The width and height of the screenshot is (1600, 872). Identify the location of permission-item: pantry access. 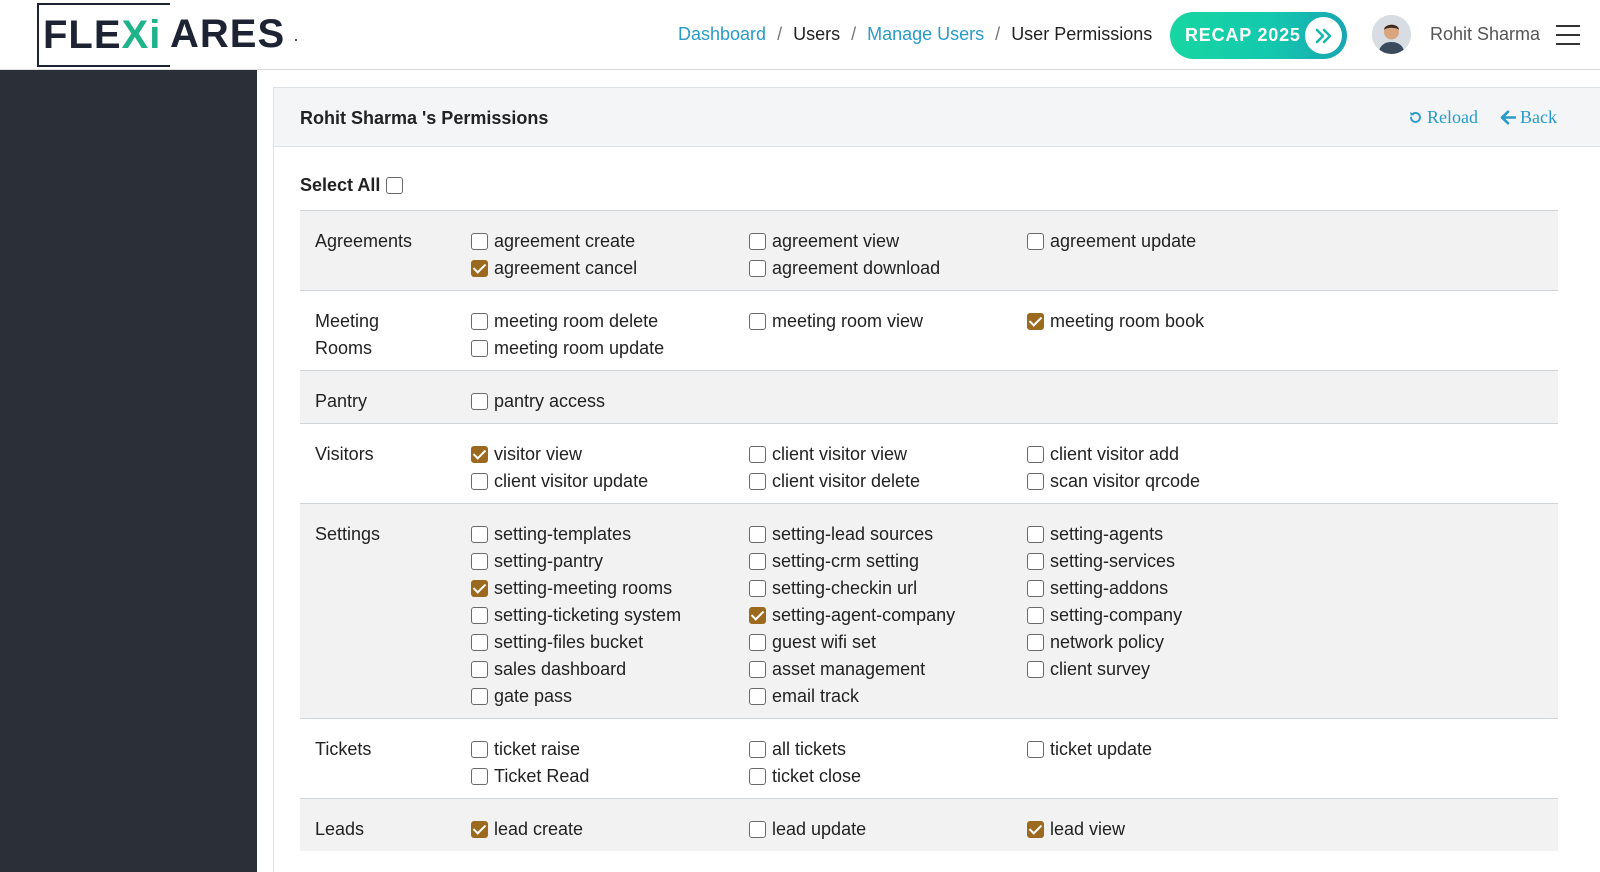
(610, 401).